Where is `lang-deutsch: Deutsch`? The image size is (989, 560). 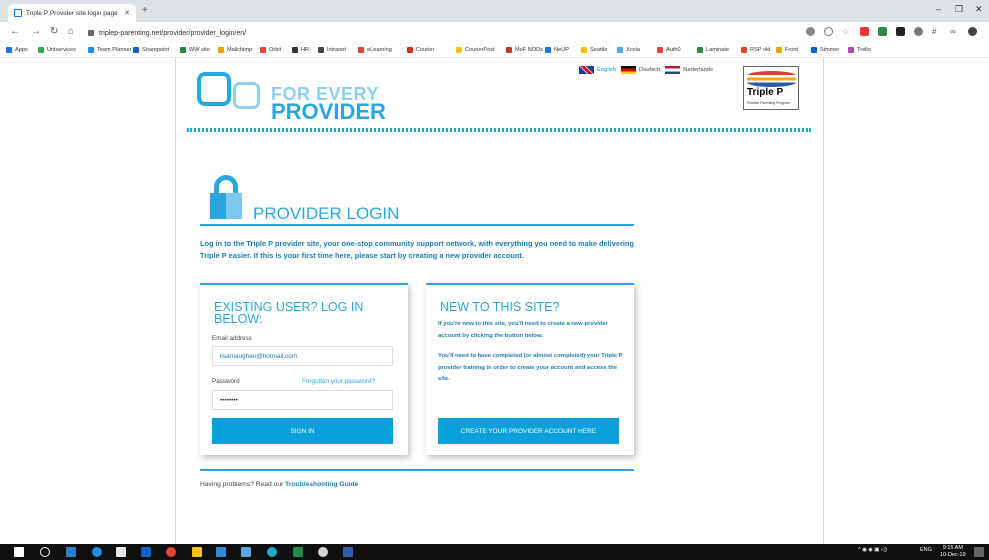 lang-deutsch: Deutsch is located at coordinates (640, 70).